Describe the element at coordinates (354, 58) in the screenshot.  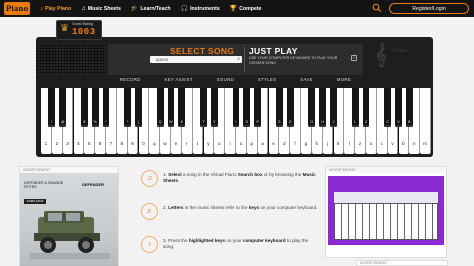
I see `just-play-checkbox: ✓` at that location.